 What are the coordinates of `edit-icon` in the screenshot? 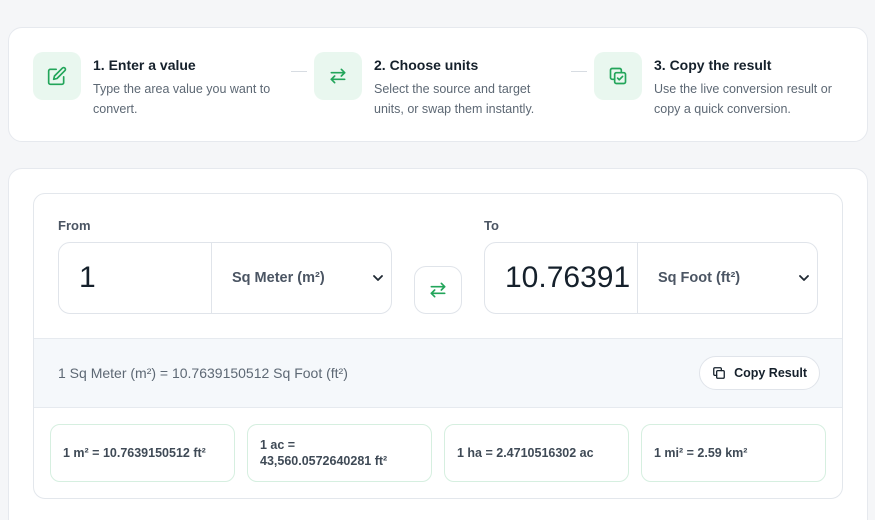 It's located at (57, 76).